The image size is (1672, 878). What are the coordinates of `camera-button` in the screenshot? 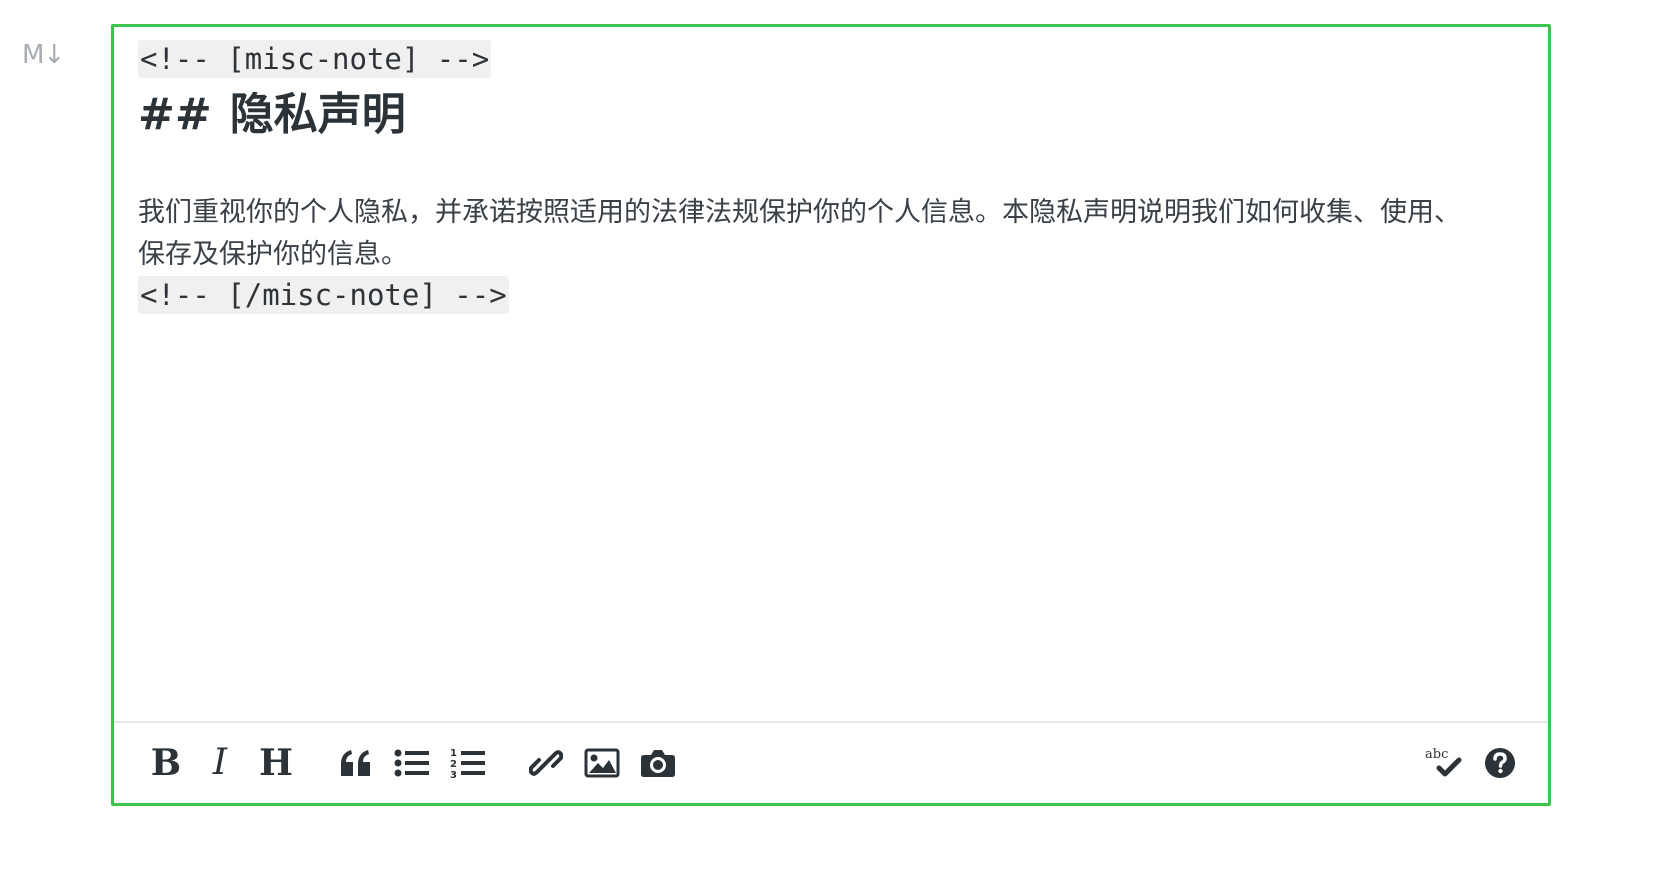 It's located at (658, 763).